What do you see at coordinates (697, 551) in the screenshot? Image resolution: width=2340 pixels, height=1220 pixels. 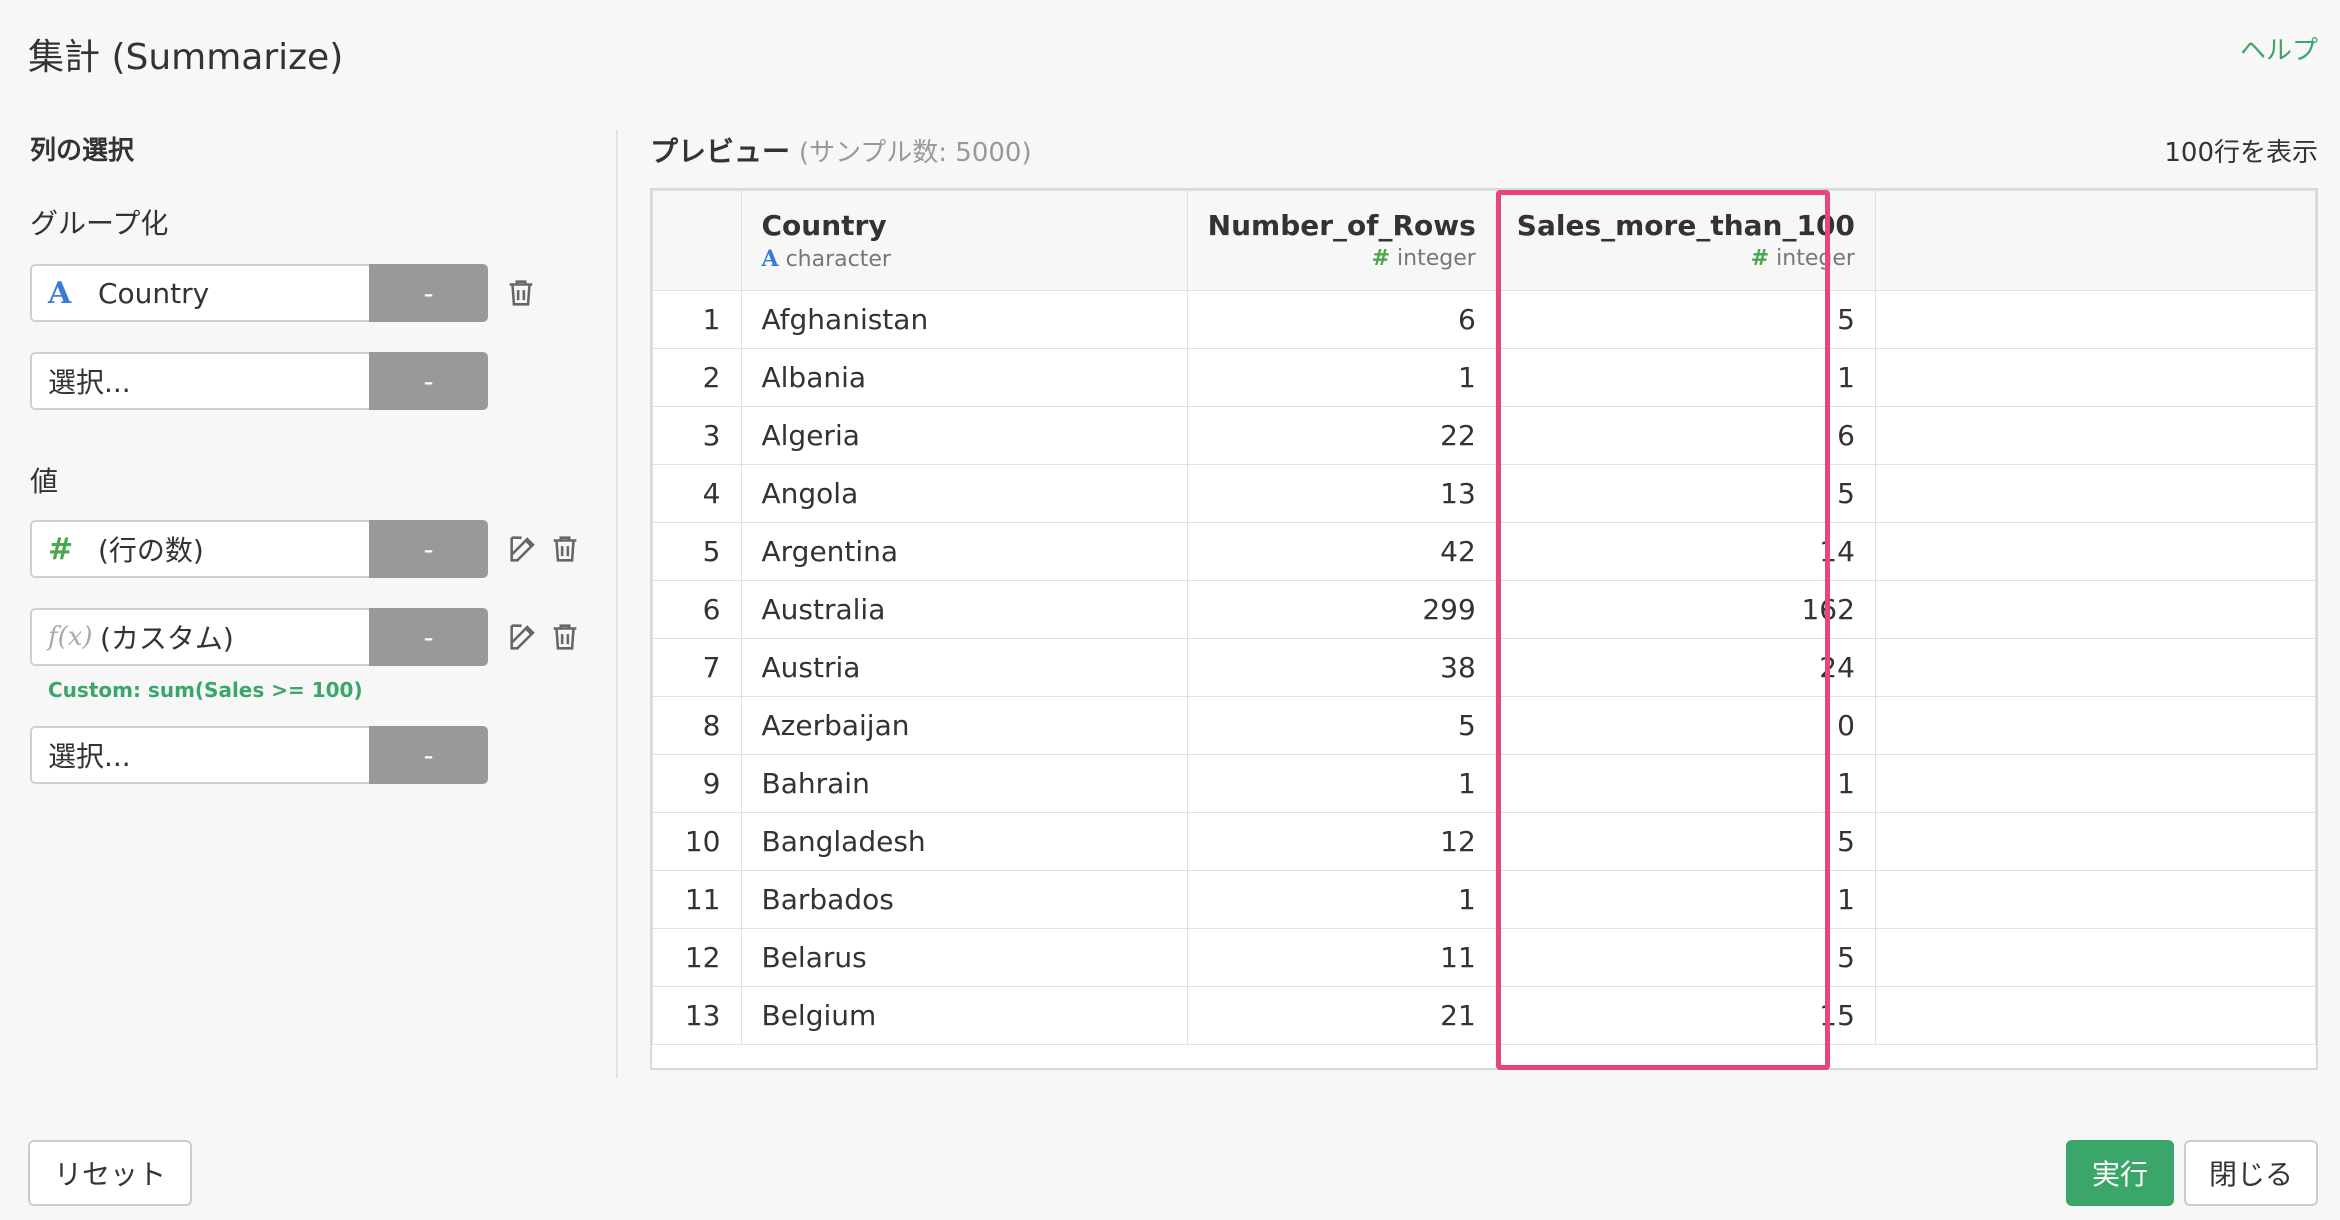 I see `row-index: 5` at bounding box center [697, 551].